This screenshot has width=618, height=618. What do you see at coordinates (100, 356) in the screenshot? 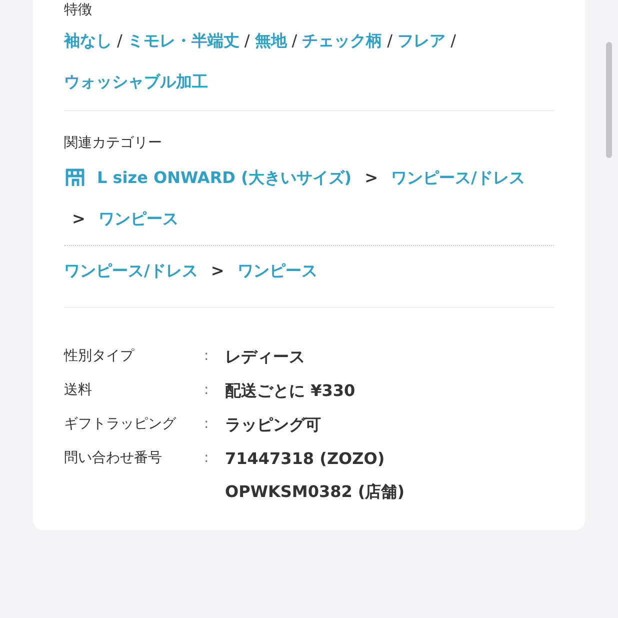
I see `spec-label: 性別タイプ` at bounding box center [100, 356].